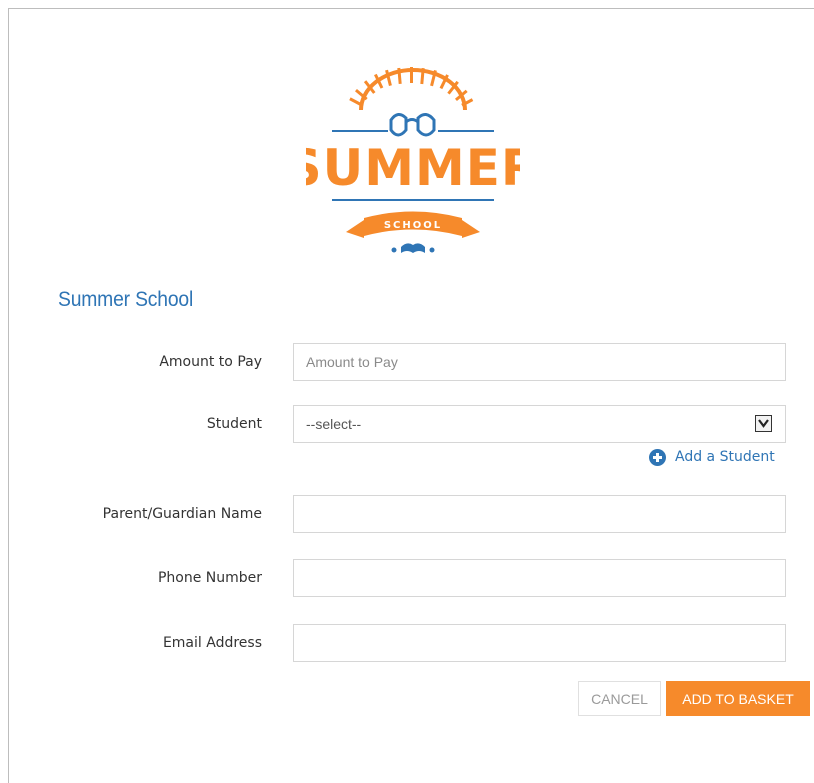 The width and height of the screenshot is (814, 783). What do you see at coordinates (738, 698) in the screenshot?
I see `add-to-basket-button: ADD TO BASKET` at bounding box center [738, 698].